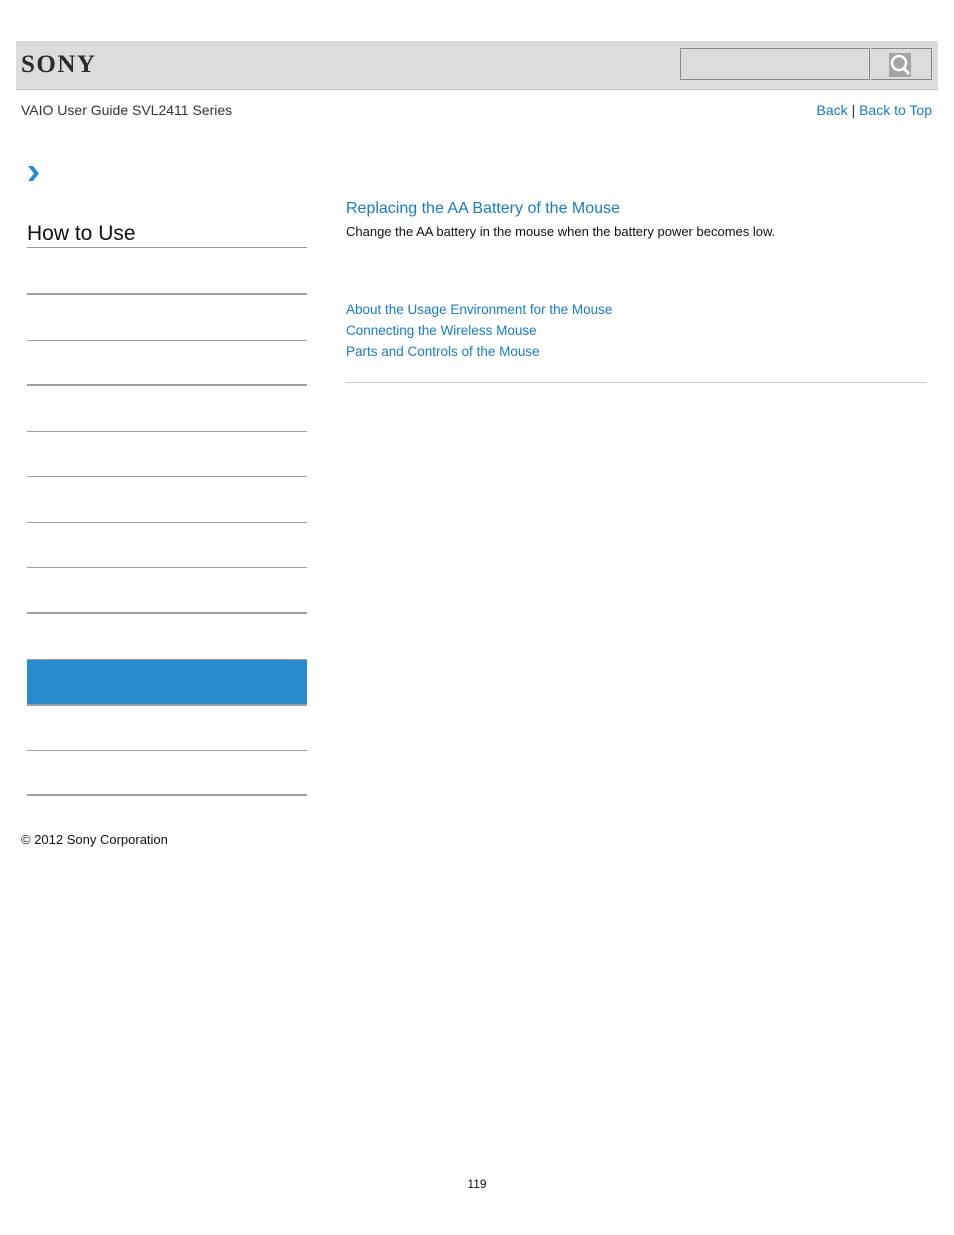 The height and width of the screenshot is (1235, 954). I want to click on search-button, so click(901, 64).